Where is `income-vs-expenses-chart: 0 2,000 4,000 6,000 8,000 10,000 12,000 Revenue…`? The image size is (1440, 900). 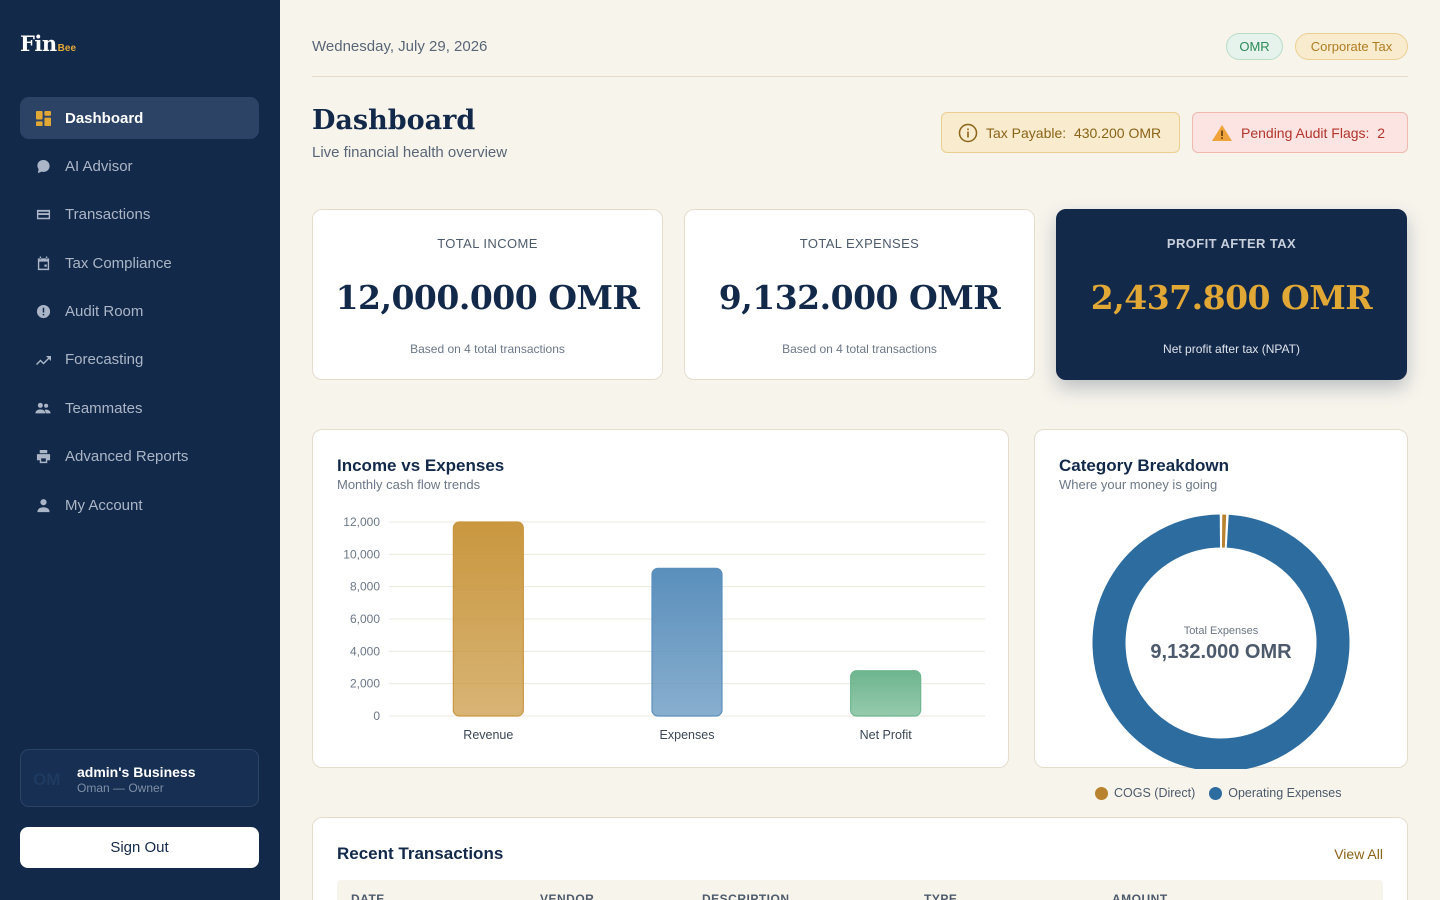 income-vs-expenses-chart: 0 2,000 4,000 6,000 8,000 10,000 12,000 Revenue… is located at coordinates (664, 628).